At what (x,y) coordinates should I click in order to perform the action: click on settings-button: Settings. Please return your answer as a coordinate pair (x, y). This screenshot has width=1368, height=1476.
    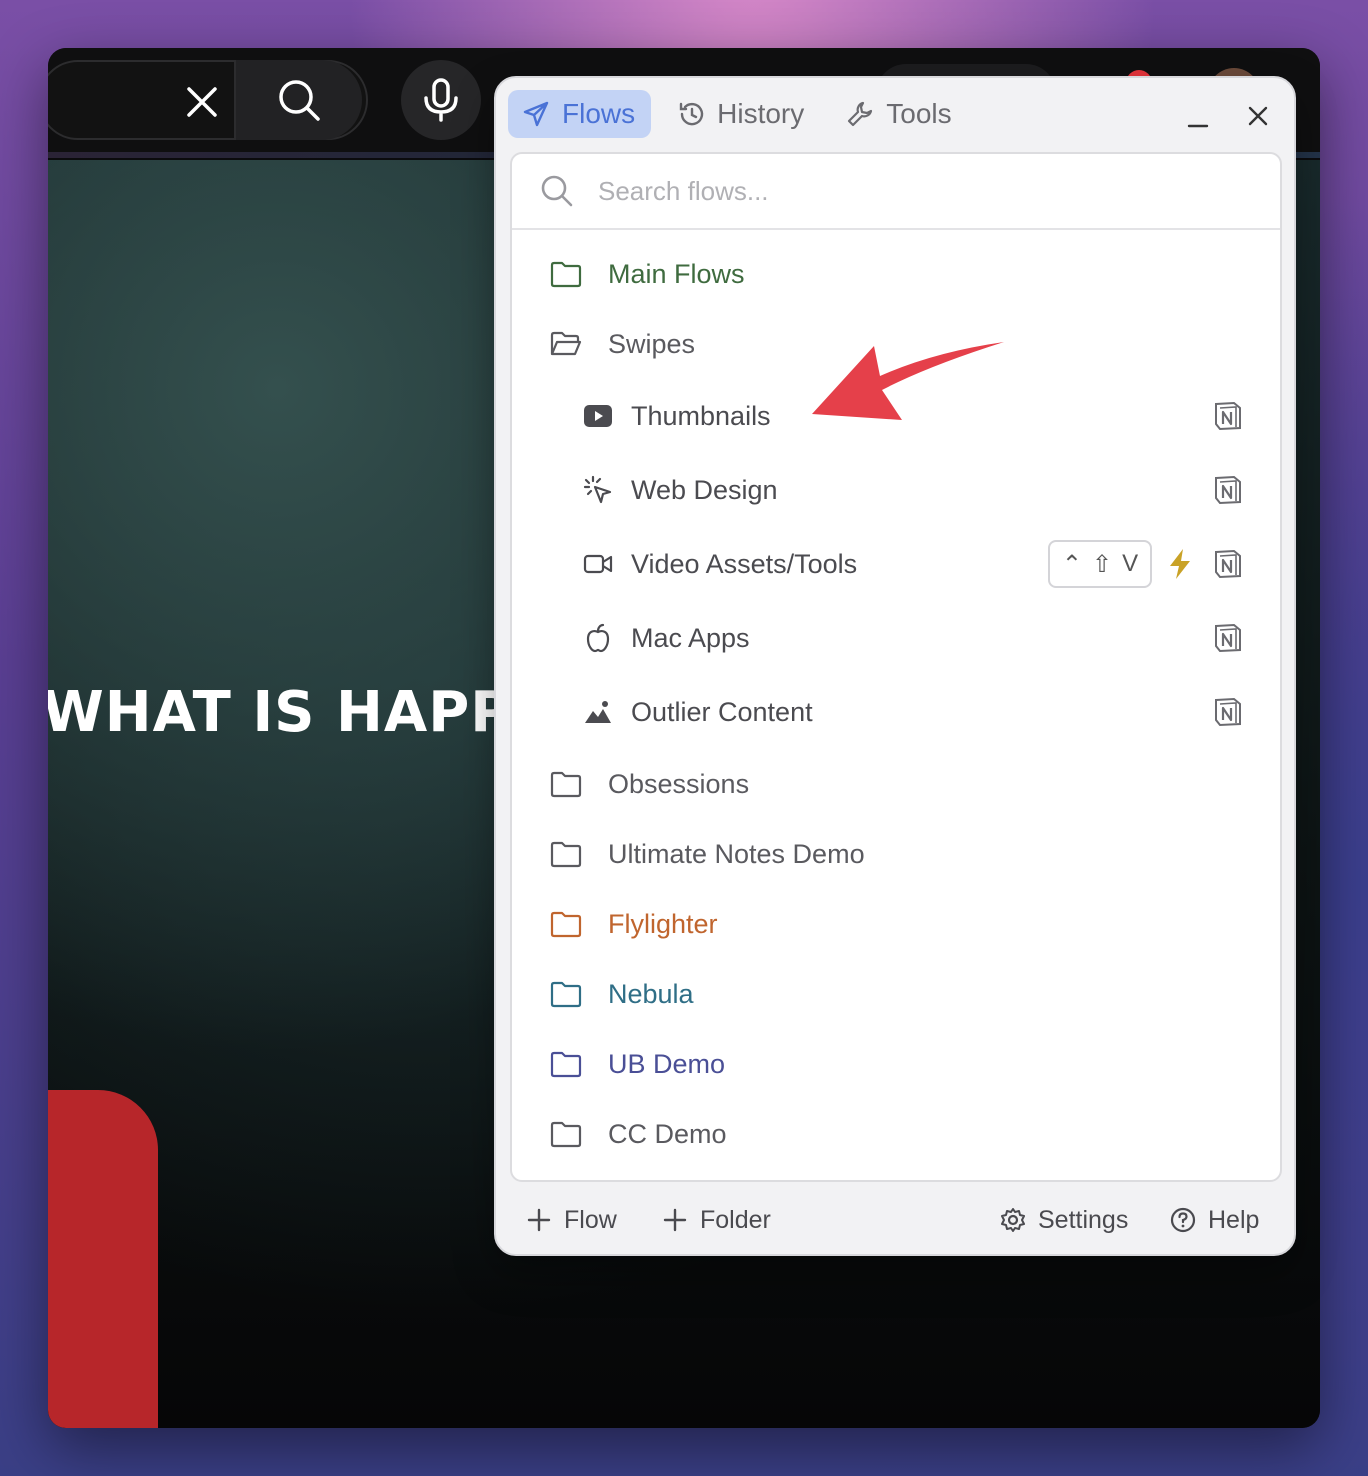
    Looking at the image, I should click on (1064, 1220).